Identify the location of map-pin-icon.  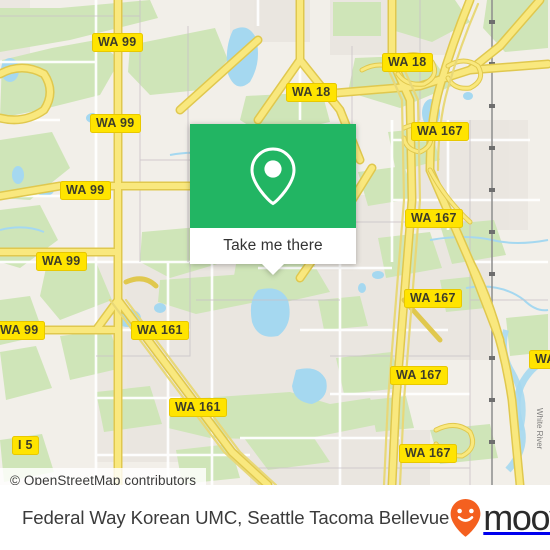
(273, 176).